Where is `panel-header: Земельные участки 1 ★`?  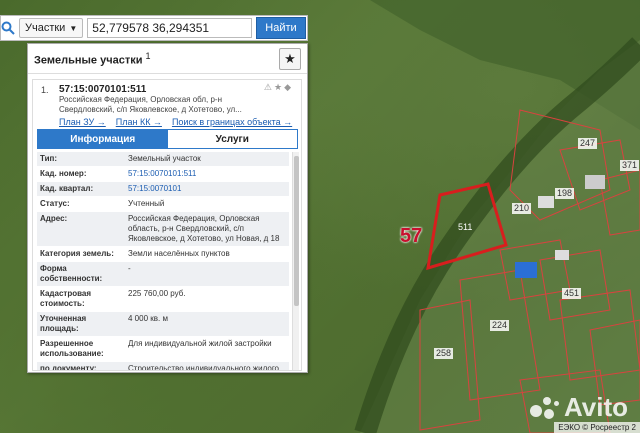
panel-header: Земельные участки 1 ★ is located at coordinates (167, 59).